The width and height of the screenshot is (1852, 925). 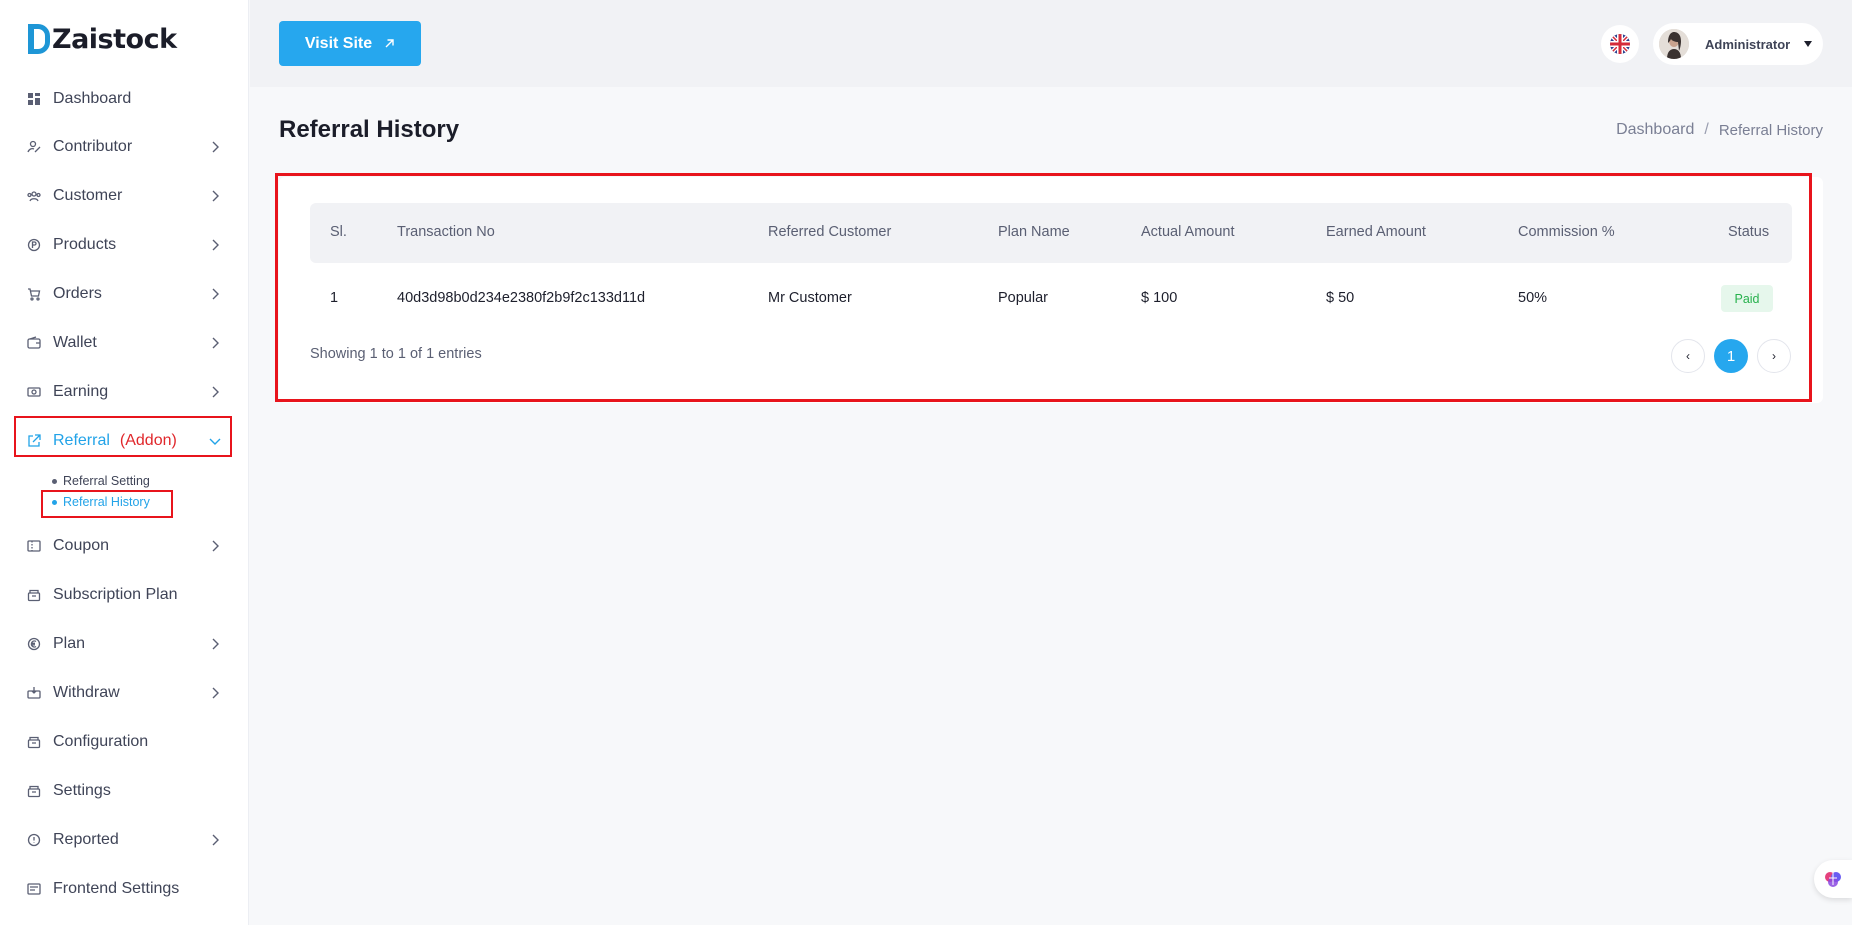 I want to click on money-icon, so click(x=34, y=392).